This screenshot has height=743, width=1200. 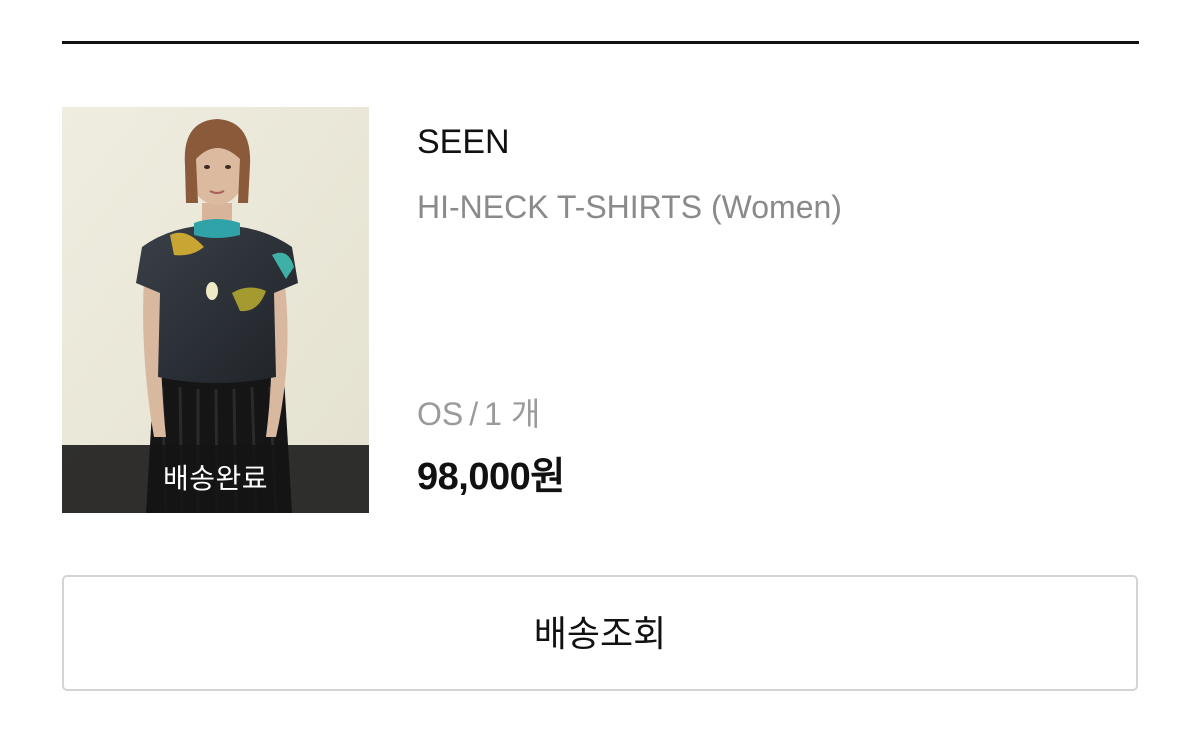 What do you see at coordinates (512, 414) in the screenshot?
I see `option-quantity: 1 개` at bounding box center [512, 414].